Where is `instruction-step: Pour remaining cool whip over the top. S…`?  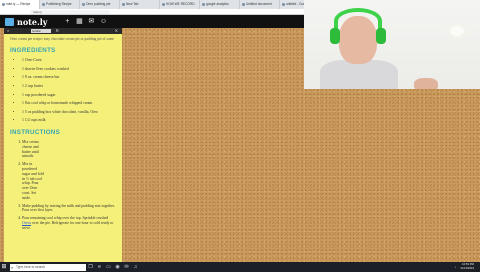 instruction-step: Pour remaining cool whip over the top. S… is located at coordinates (69, 223).